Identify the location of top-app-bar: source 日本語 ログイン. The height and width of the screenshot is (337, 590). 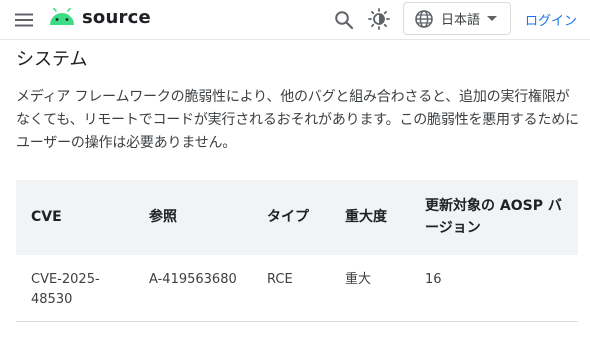
(295, 20).